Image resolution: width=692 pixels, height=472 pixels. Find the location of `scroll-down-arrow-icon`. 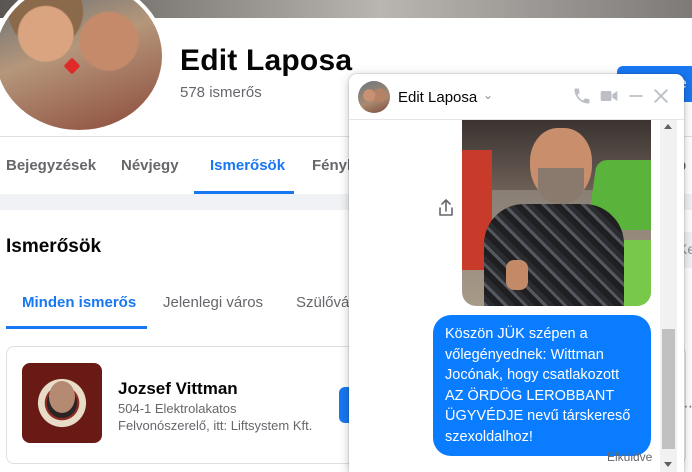

scroll-down-arrow-icon is located at coordinates (668, 464).